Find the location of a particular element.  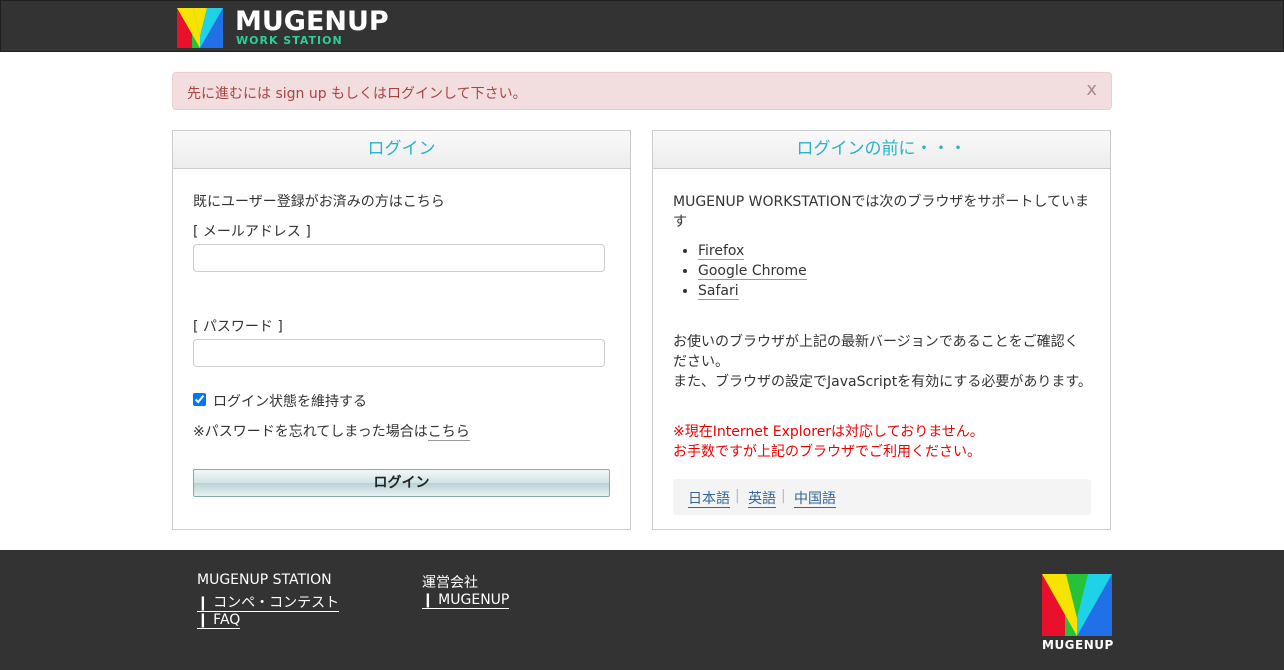

browser-list: Firefox Google Chrome Safari is located at coordinates (752, 271).